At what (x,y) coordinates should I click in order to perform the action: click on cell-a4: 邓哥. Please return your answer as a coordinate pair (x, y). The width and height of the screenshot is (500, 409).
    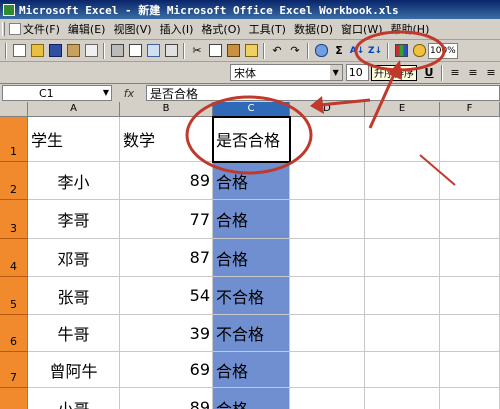
    Looking at the image, I should click on (74, 258).